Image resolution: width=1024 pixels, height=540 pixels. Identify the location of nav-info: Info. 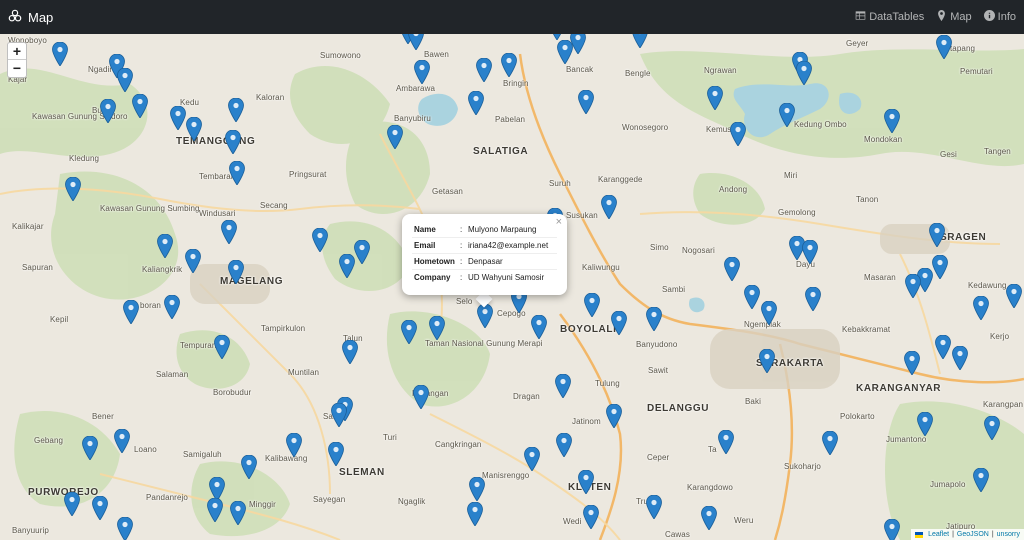
(999, 17).